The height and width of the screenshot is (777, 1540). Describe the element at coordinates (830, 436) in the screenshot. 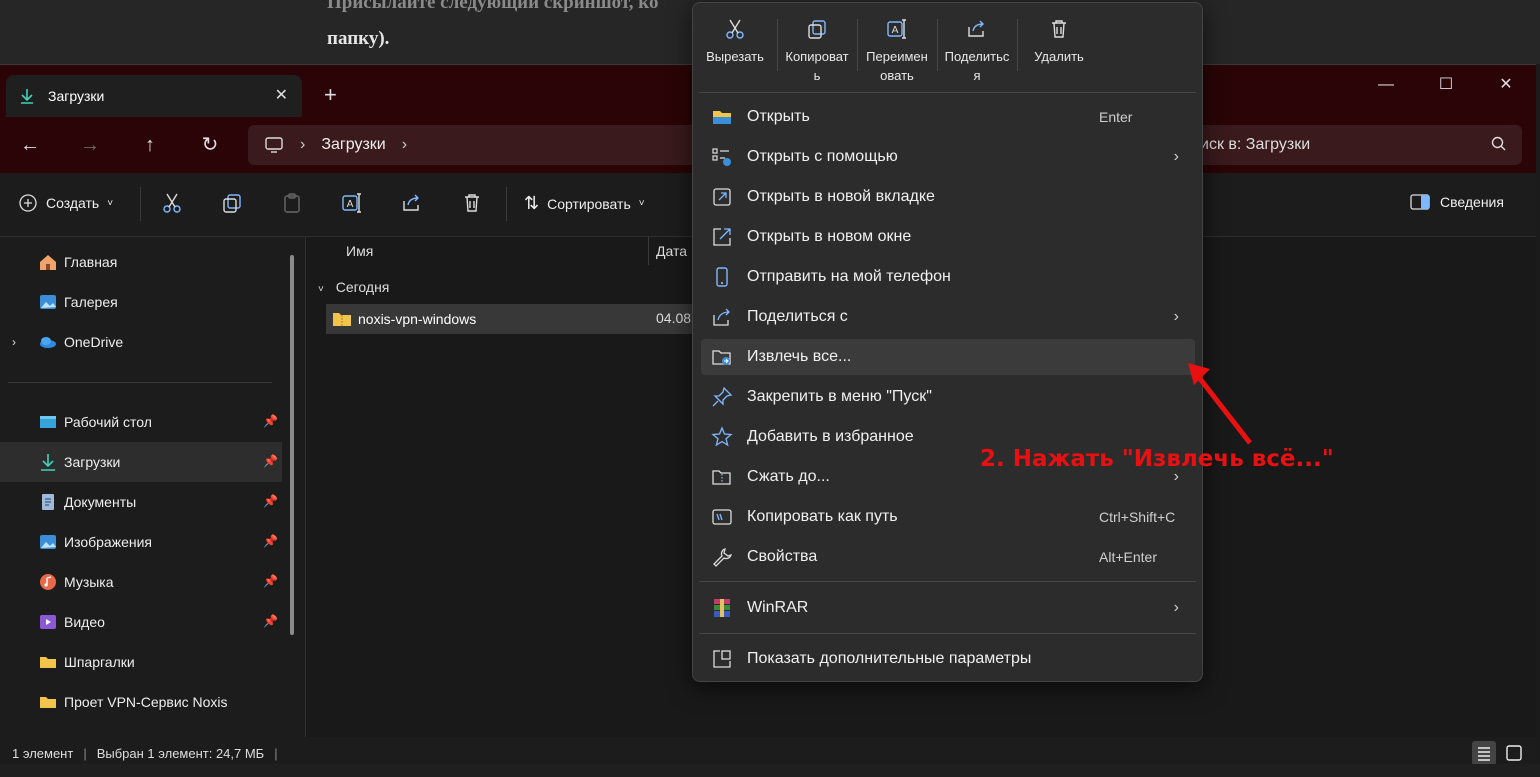

I see `menu-item-label: Добавить в избранное` at that location.